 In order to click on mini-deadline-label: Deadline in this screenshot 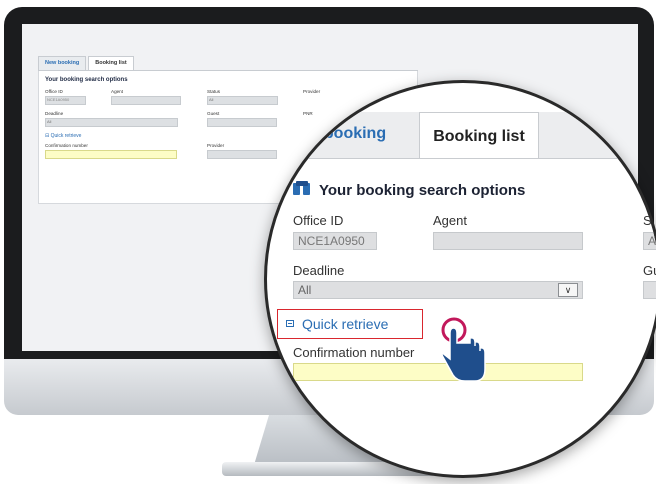, I will do `click(54, 113)`.